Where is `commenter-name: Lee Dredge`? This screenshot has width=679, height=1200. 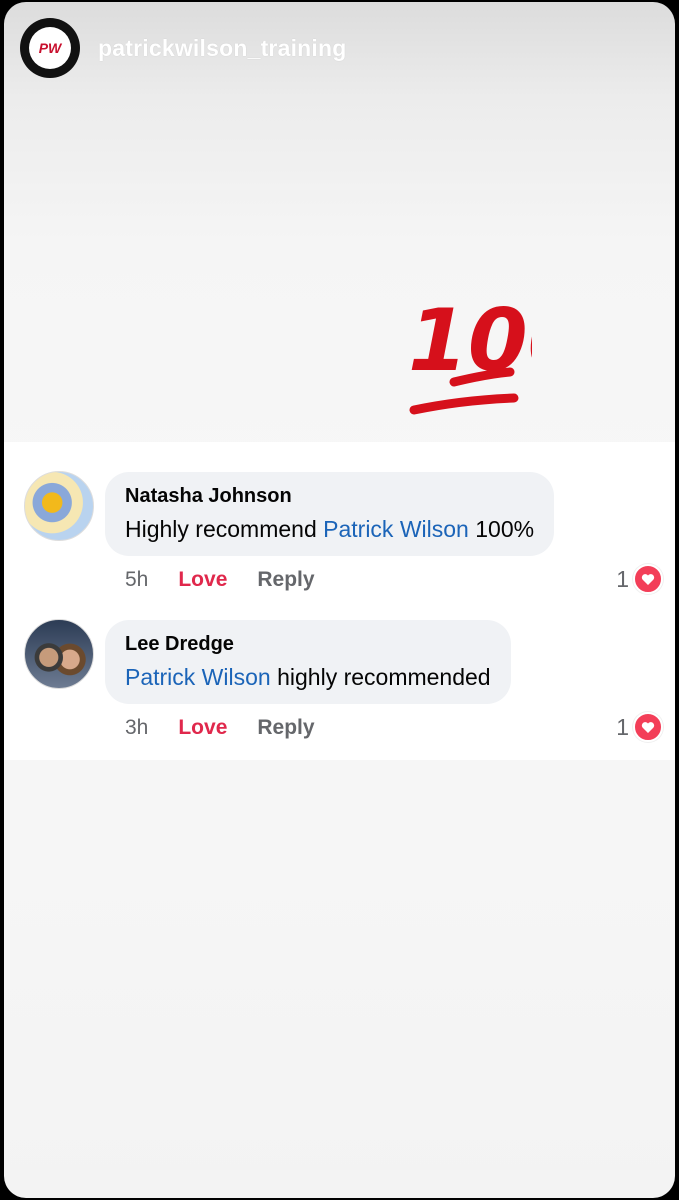
commenter-name: Lee Dredge is located at coordinates (308, 644).